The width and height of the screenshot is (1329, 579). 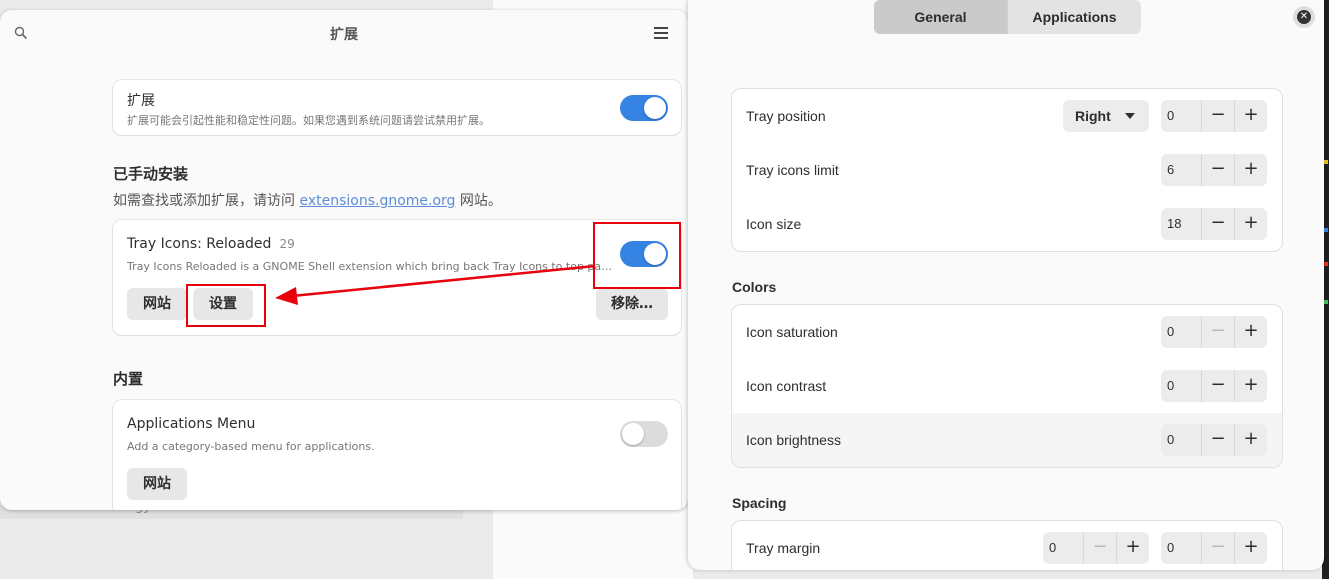 What do you see at coordinates (226, 305) in the screenshot?
I see `annotation-box-settings` at bounding box center [226, 305].